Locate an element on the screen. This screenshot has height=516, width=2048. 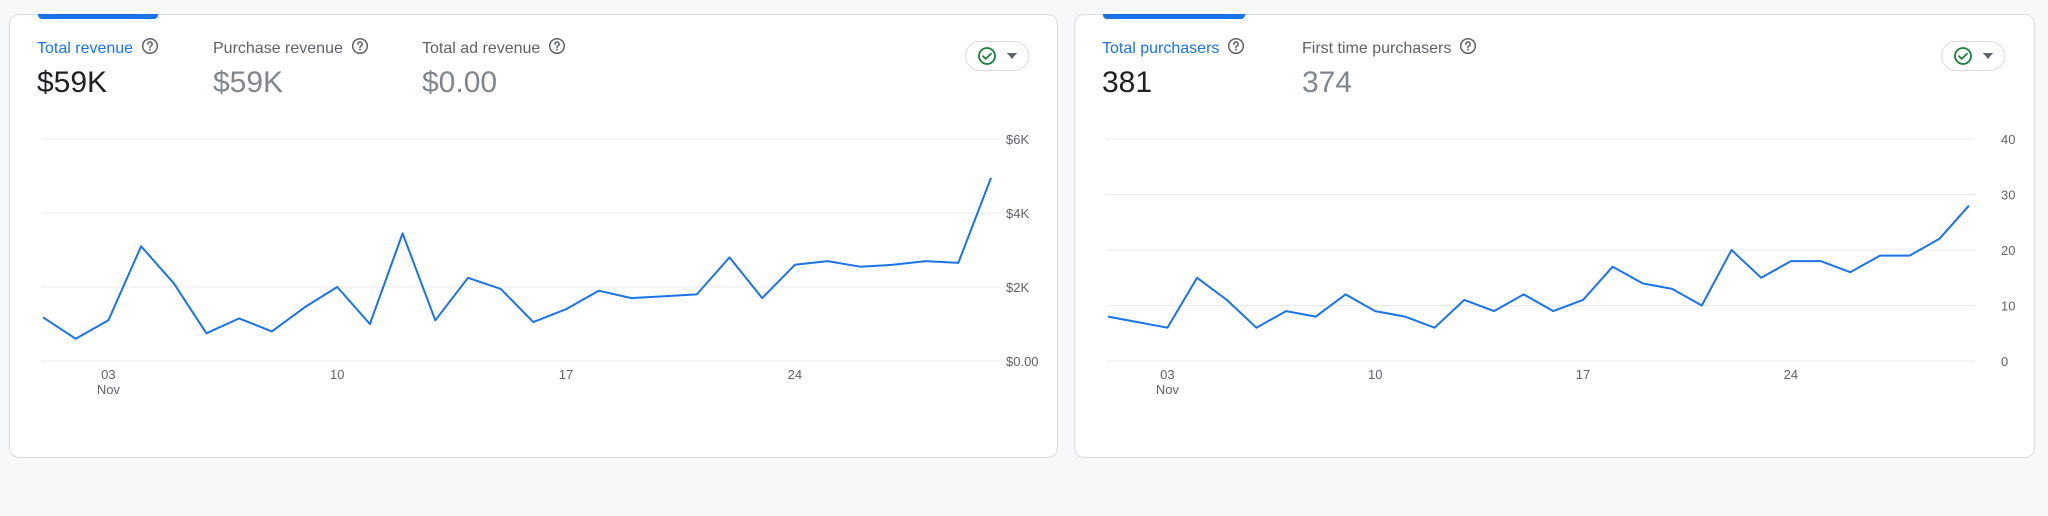
y-tick-label: $6K is located at coordinates (1017, 139).